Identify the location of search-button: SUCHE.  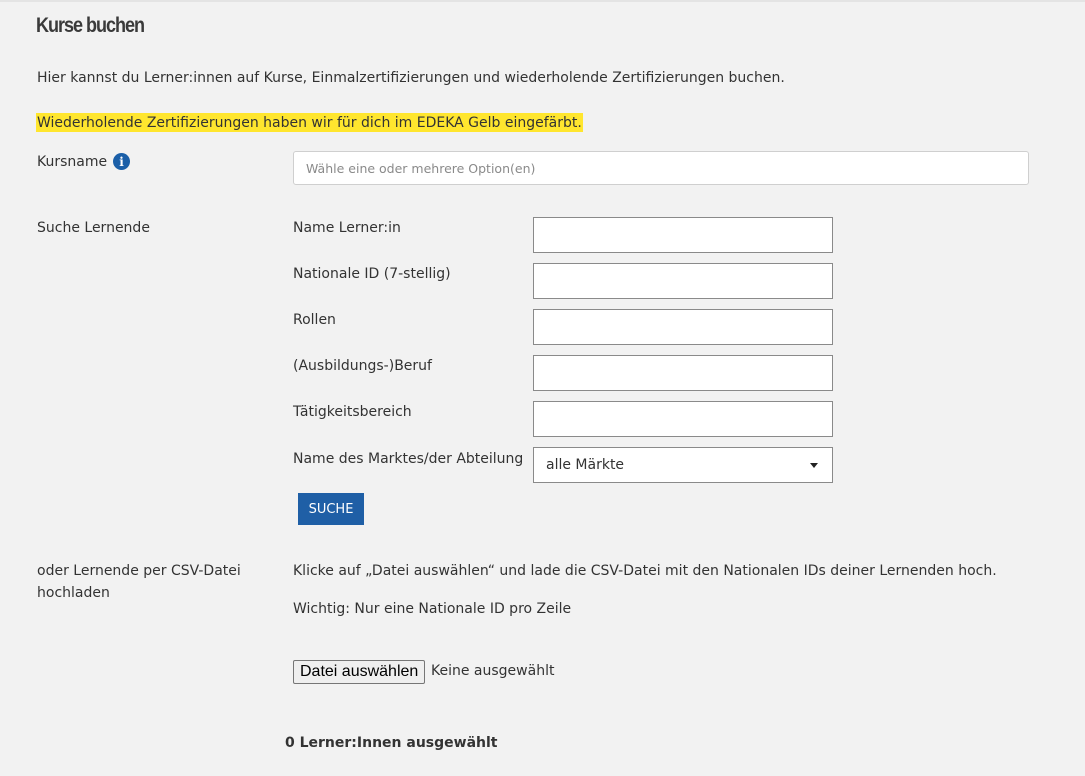
(331, 509).